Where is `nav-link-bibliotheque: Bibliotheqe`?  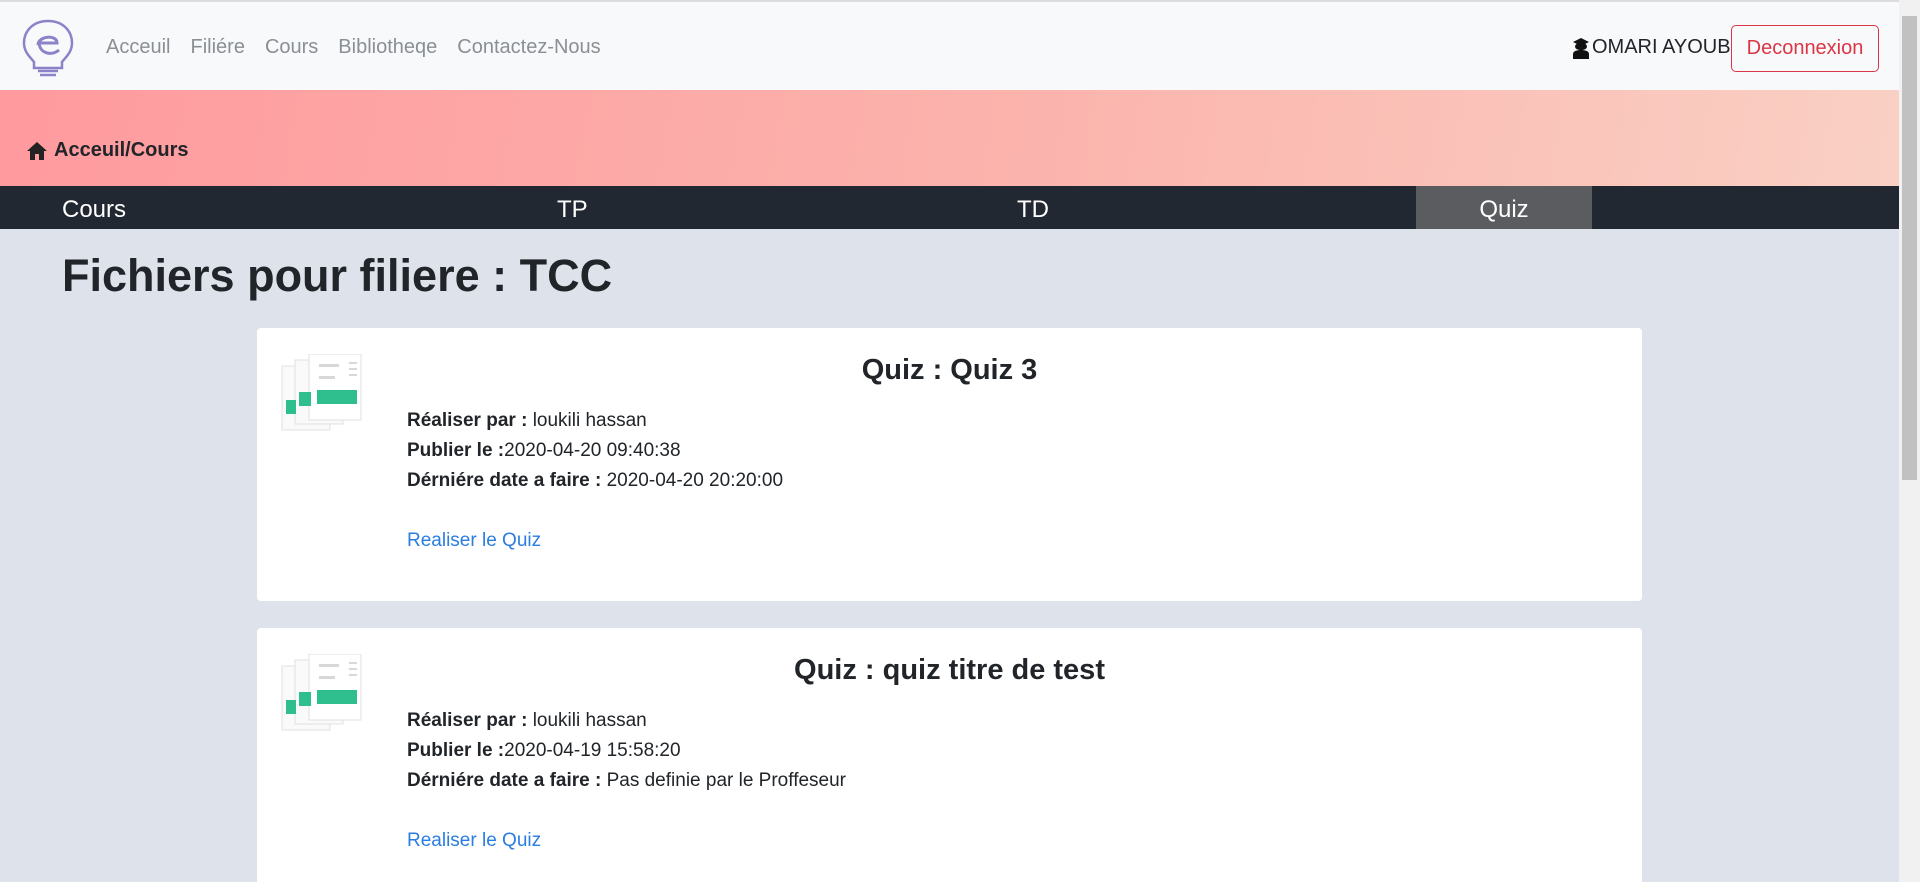 nav-link-bibliotheque: Bibliotheqe is located at coordinates (387, 47).